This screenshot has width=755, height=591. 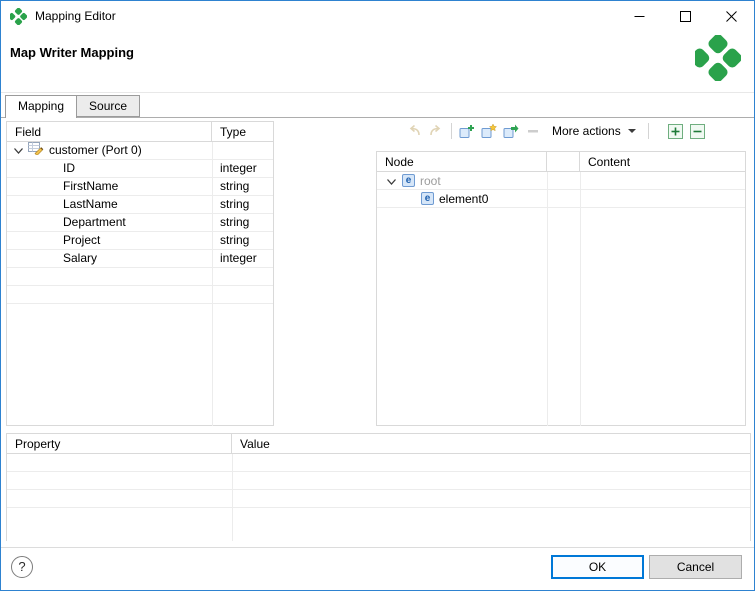 I want to click on close-button, so click(x=731, y=16).